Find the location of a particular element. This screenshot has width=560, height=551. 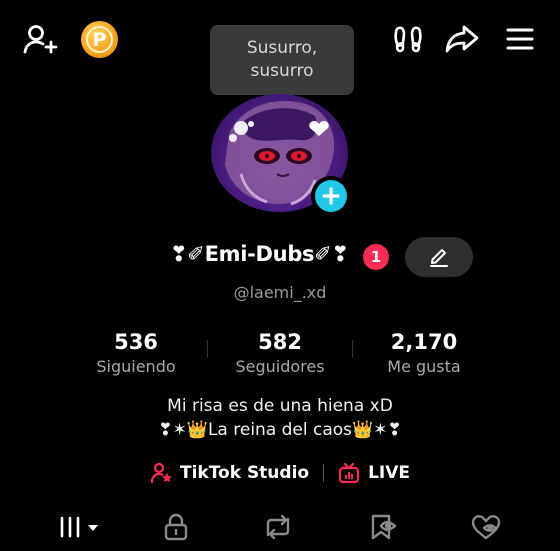

pencil-icon is located at coordinates (439, 258).